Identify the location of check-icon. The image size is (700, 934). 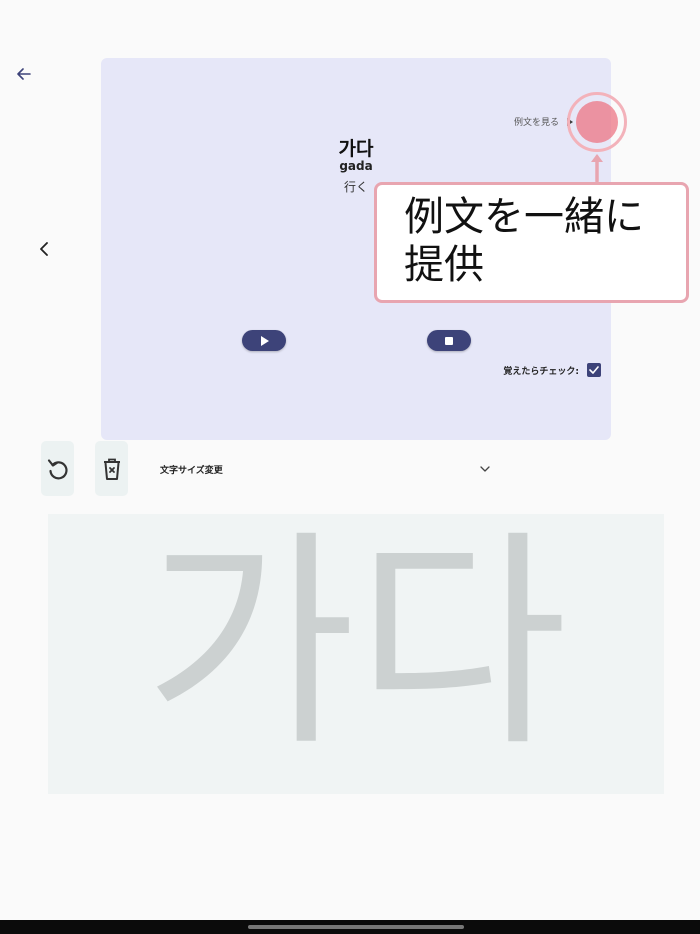
(594, 370).